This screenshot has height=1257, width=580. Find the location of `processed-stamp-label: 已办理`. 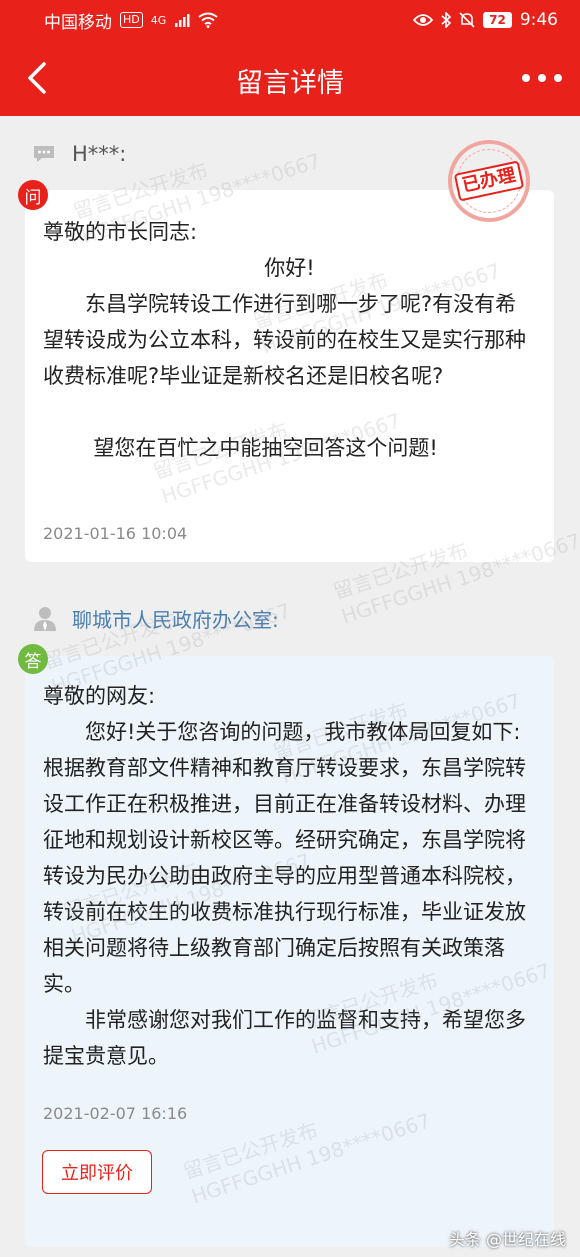

processed-stamp-label: 已办理 is located at coordinates (489, 181).